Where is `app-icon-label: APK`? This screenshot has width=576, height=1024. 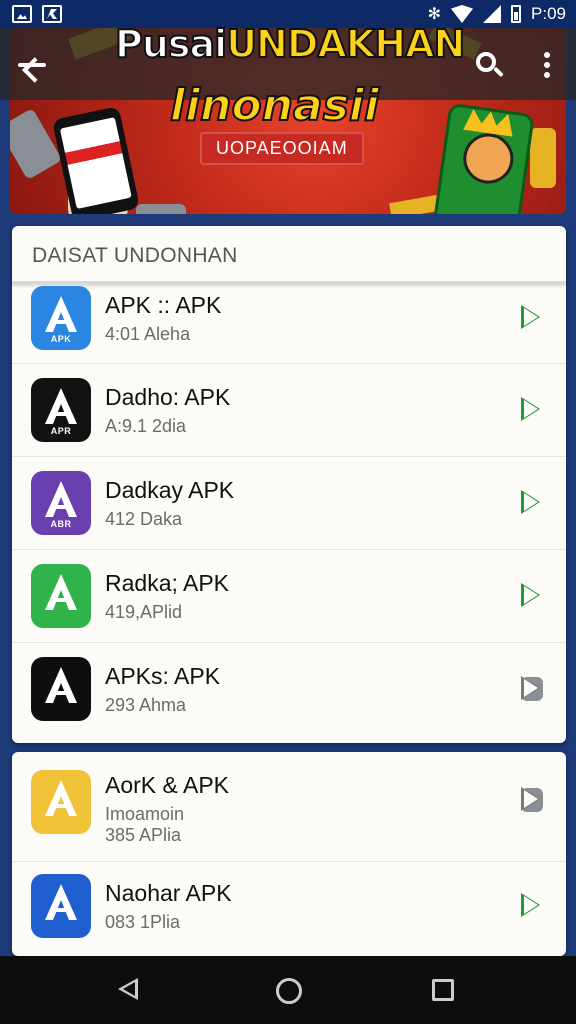
app-icon-label: APK is located at coordinates (61, 339).